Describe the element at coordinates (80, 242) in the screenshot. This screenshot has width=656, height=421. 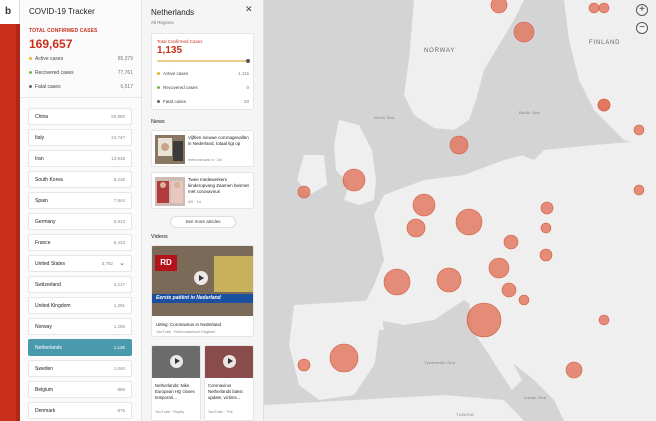
I see `country-item-france: France 5,423` at that location.